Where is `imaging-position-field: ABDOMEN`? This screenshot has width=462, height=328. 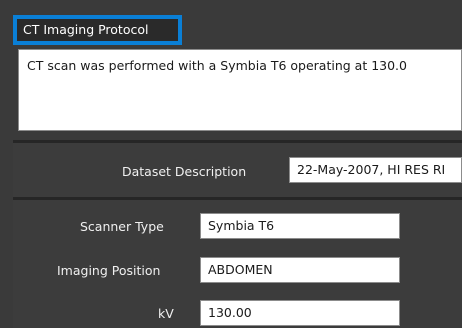
imaging-position-field: ABDOMEN is located at coordinates (300, 270).